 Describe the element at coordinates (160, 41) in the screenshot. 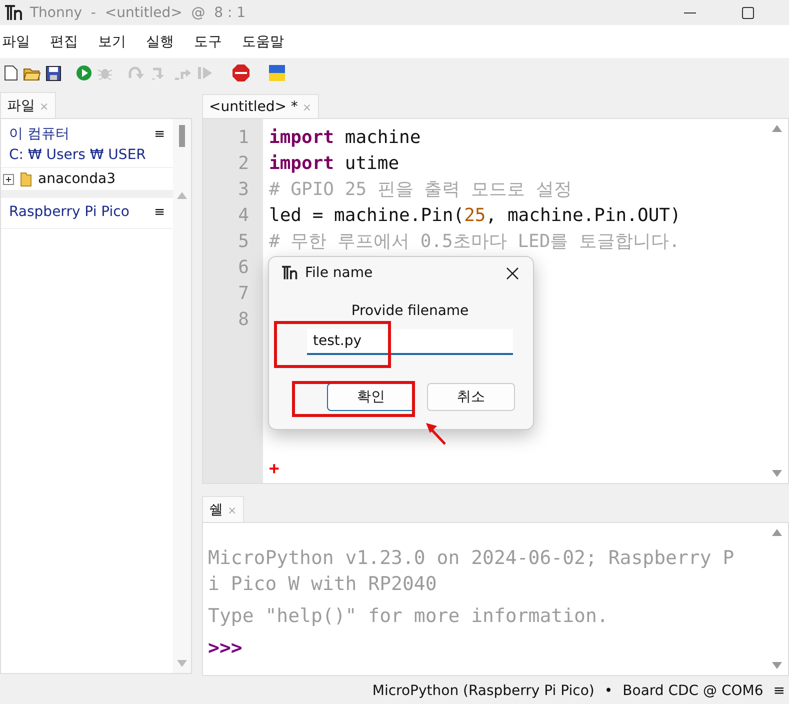

I see `menu-item: 실행` at that location.